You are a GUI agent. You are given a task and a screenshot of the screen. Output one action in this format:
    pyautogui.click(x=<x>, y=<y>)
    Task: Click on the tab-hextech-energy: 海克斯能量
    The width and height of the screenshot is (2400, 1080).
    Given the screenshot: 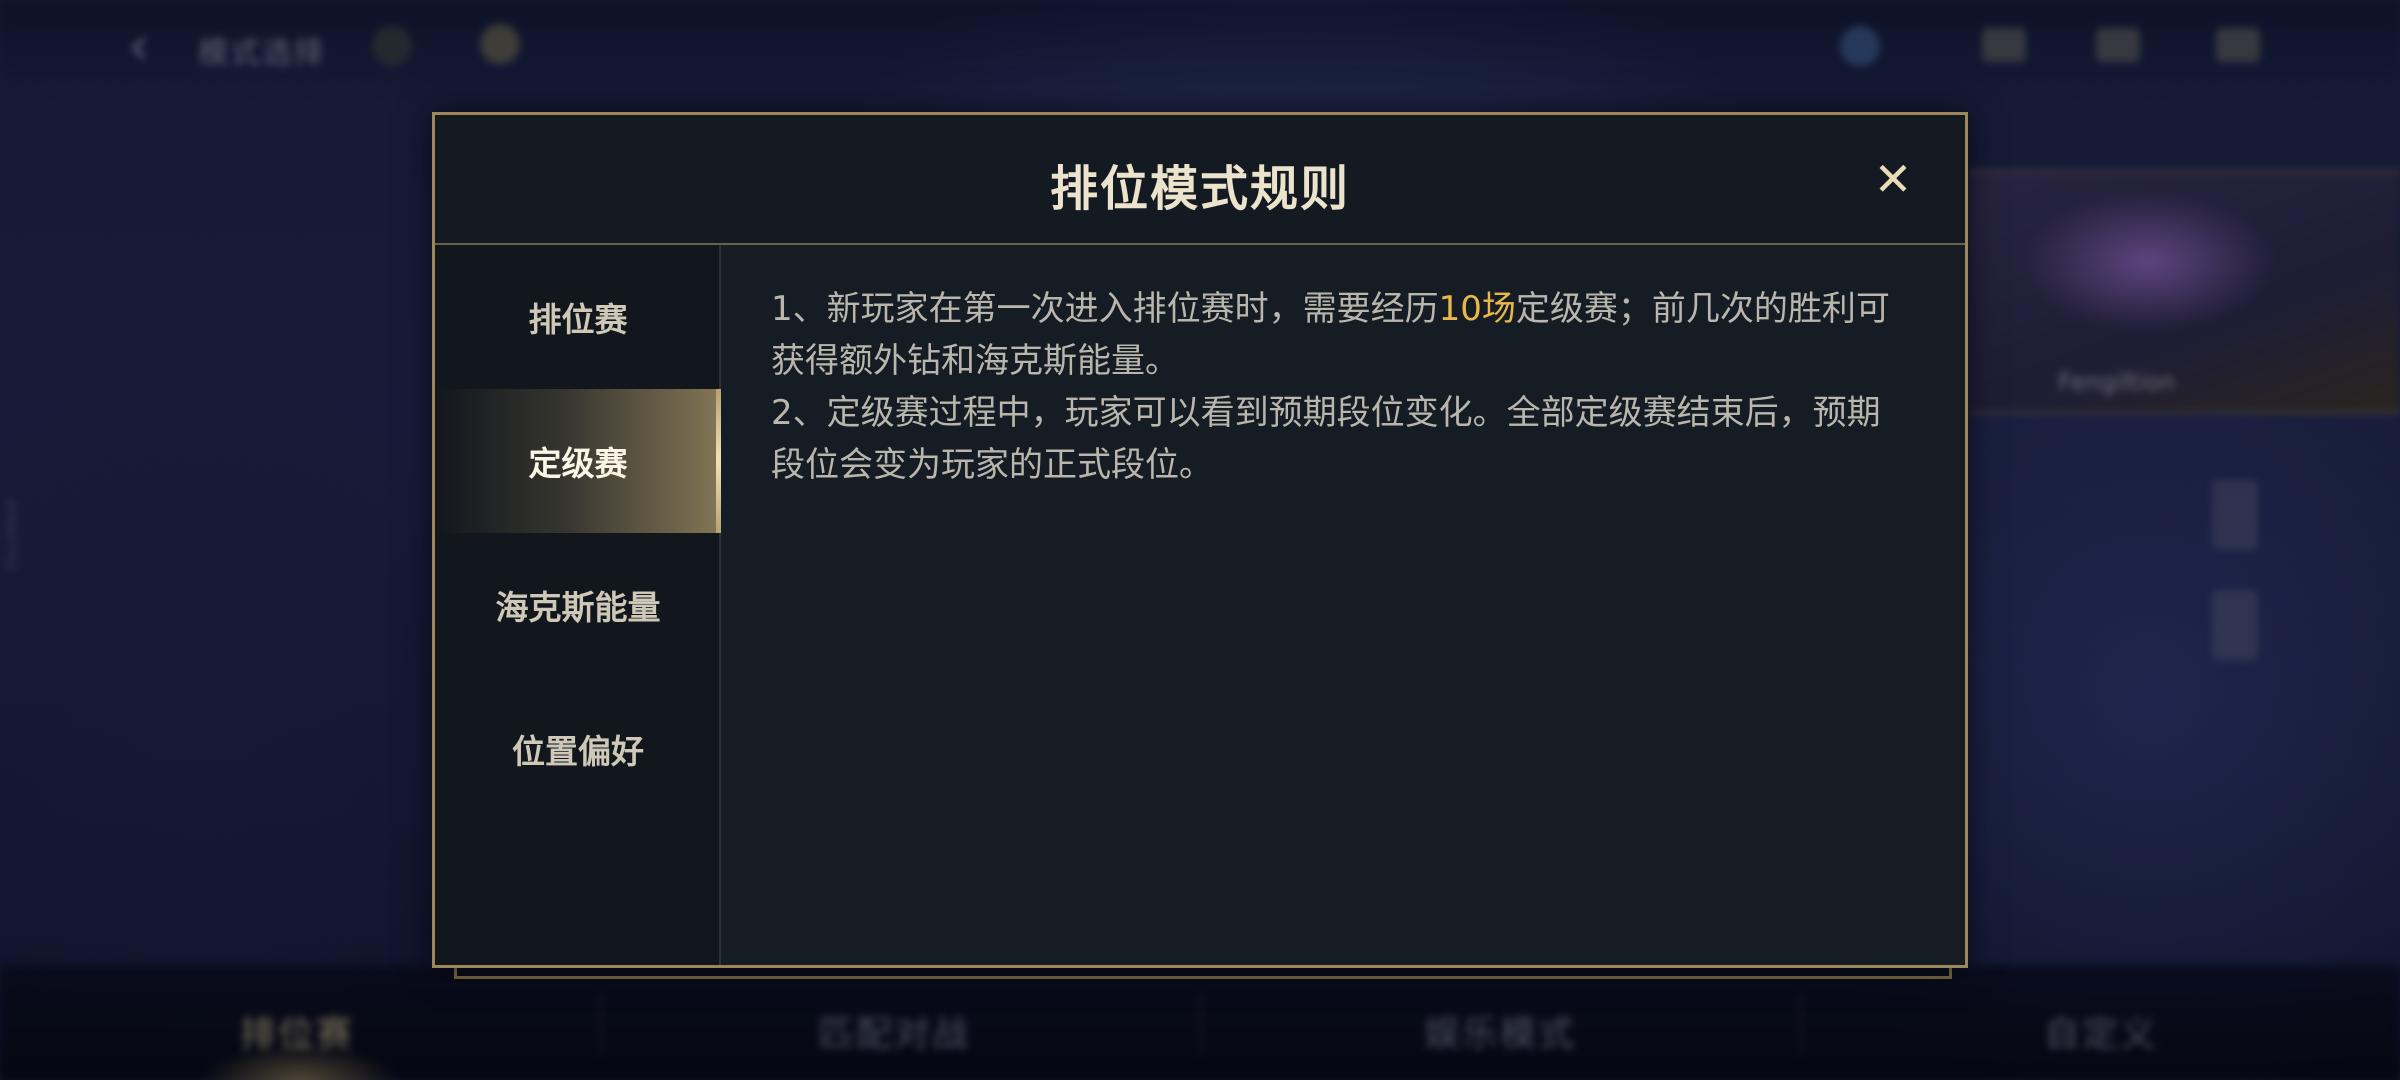 What is the action you would take?
    pyautogui.click(x=578, y=605)
    